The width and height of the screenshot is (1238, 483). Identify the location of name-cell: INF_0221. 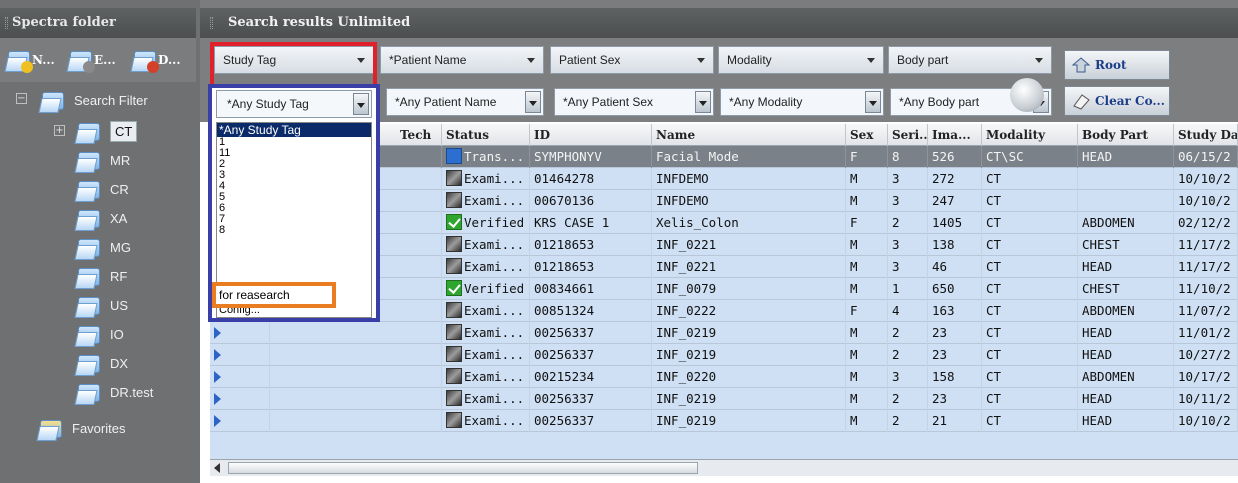
(749, 267).